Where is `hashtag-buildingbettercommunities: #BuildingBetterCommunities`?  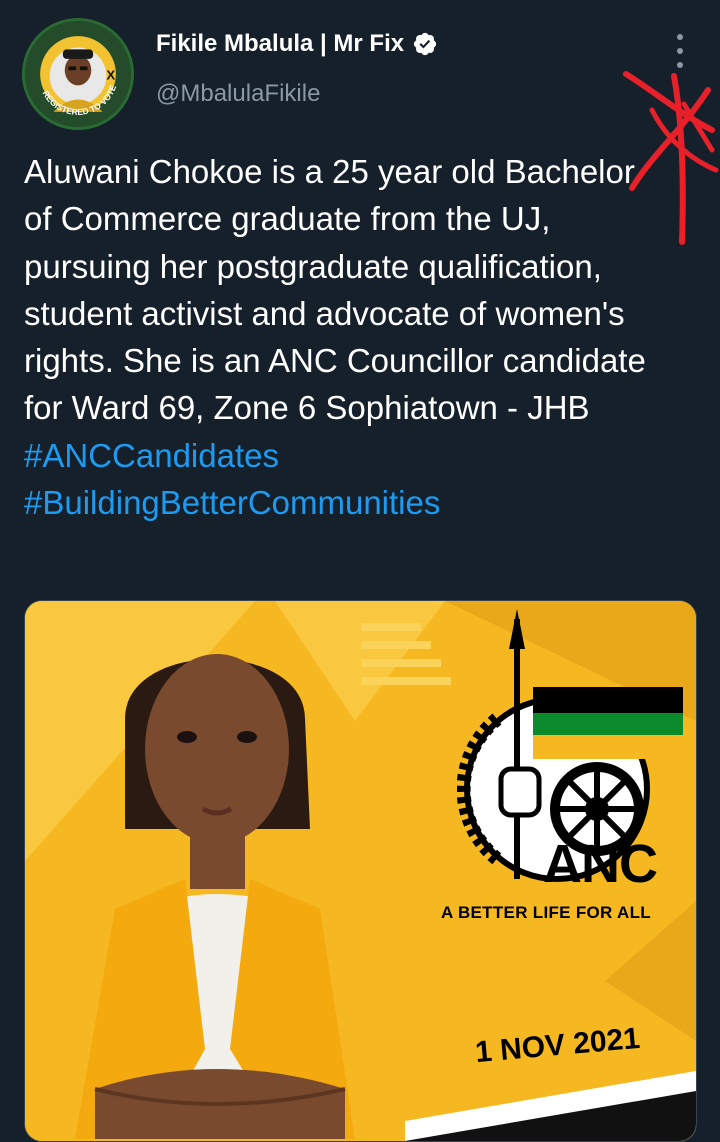 hashtag-buildingbettercommunities: #BuildingBetterCommunities is located at coordinates (232, 502).